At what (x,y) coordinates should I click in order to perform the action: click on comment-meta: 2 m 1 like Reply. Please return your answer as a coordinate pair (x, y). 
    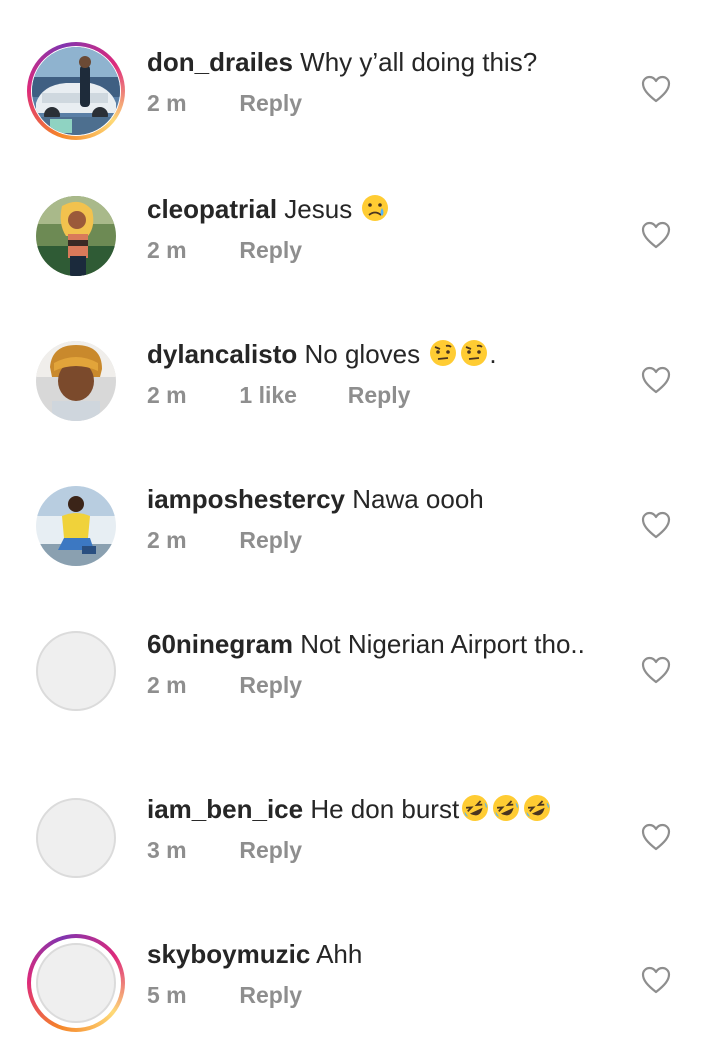
    Looking at the image, I should click on (377, 395).